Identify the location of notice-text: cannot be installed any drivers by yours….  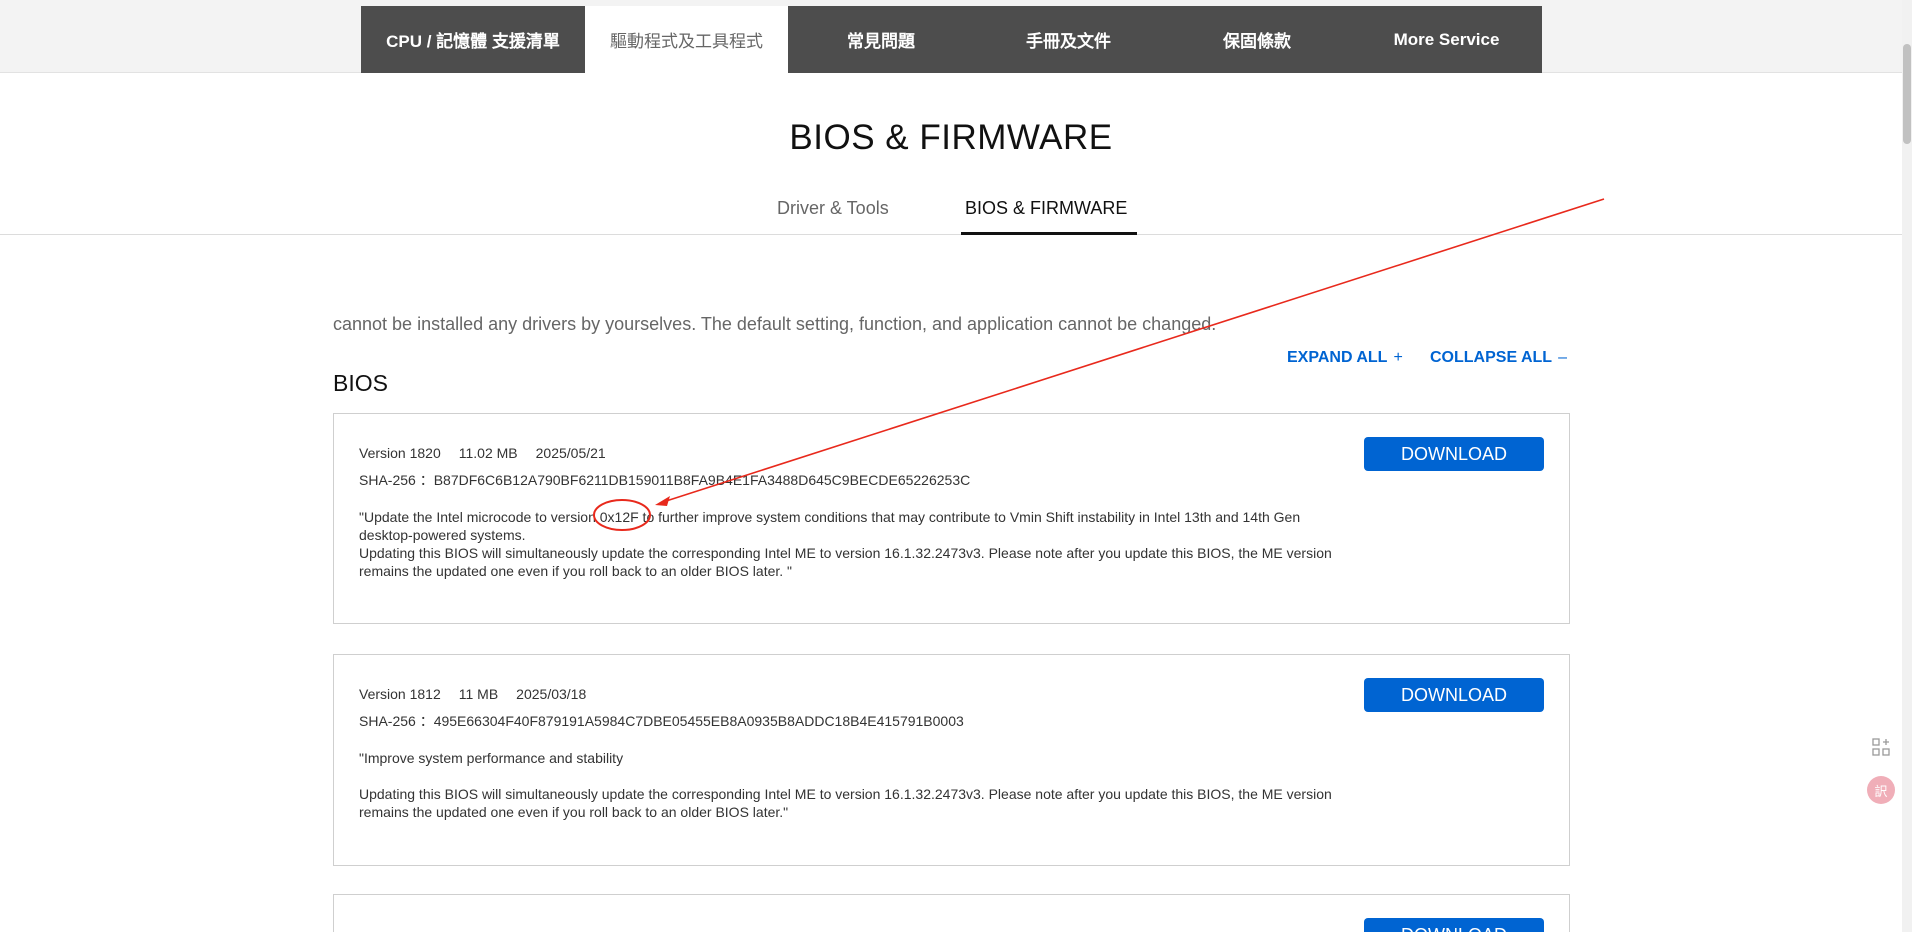
(775, 324).